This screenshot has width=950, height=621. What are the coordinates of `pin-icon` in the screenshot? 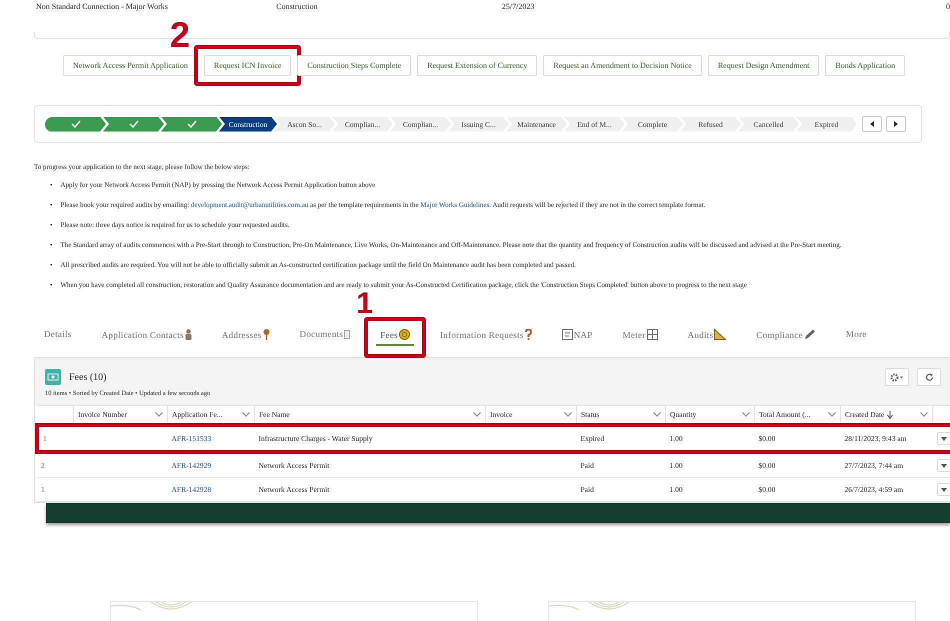 It's located at (266, 334).